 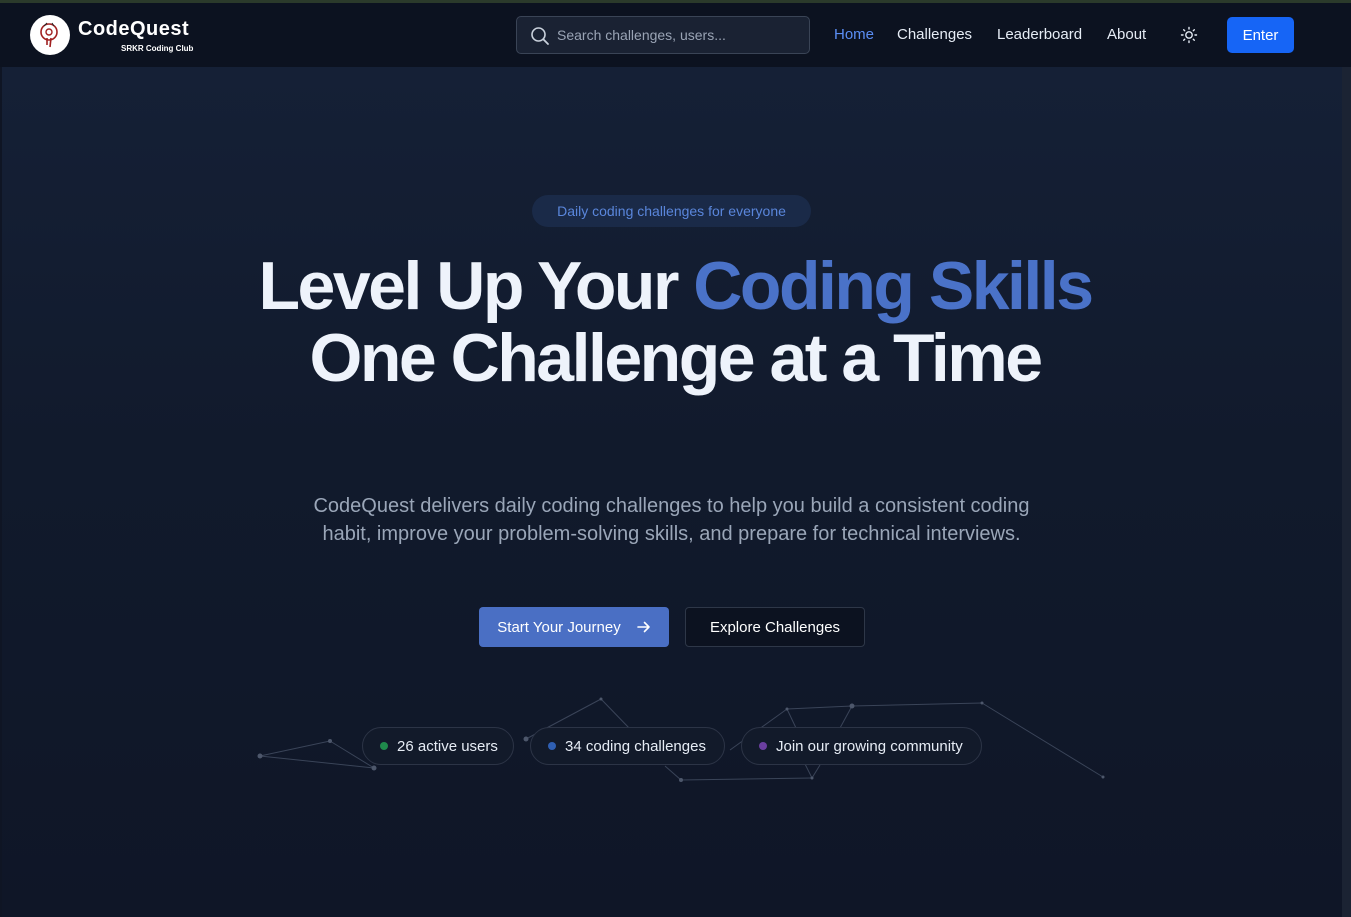 I want to click on nav-challenges: Challenges, so click(x=934, y=34).